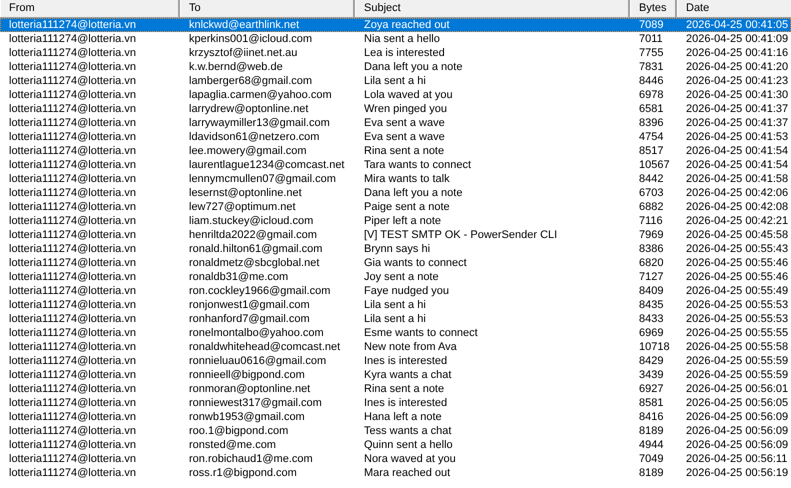 This screenshot has width=791, height=488. What do you see at coordinates (248, 151) in the screenshot?
I see `table-cell-text: lee.mowery@gmail.com` at bounding box center [248, 151].